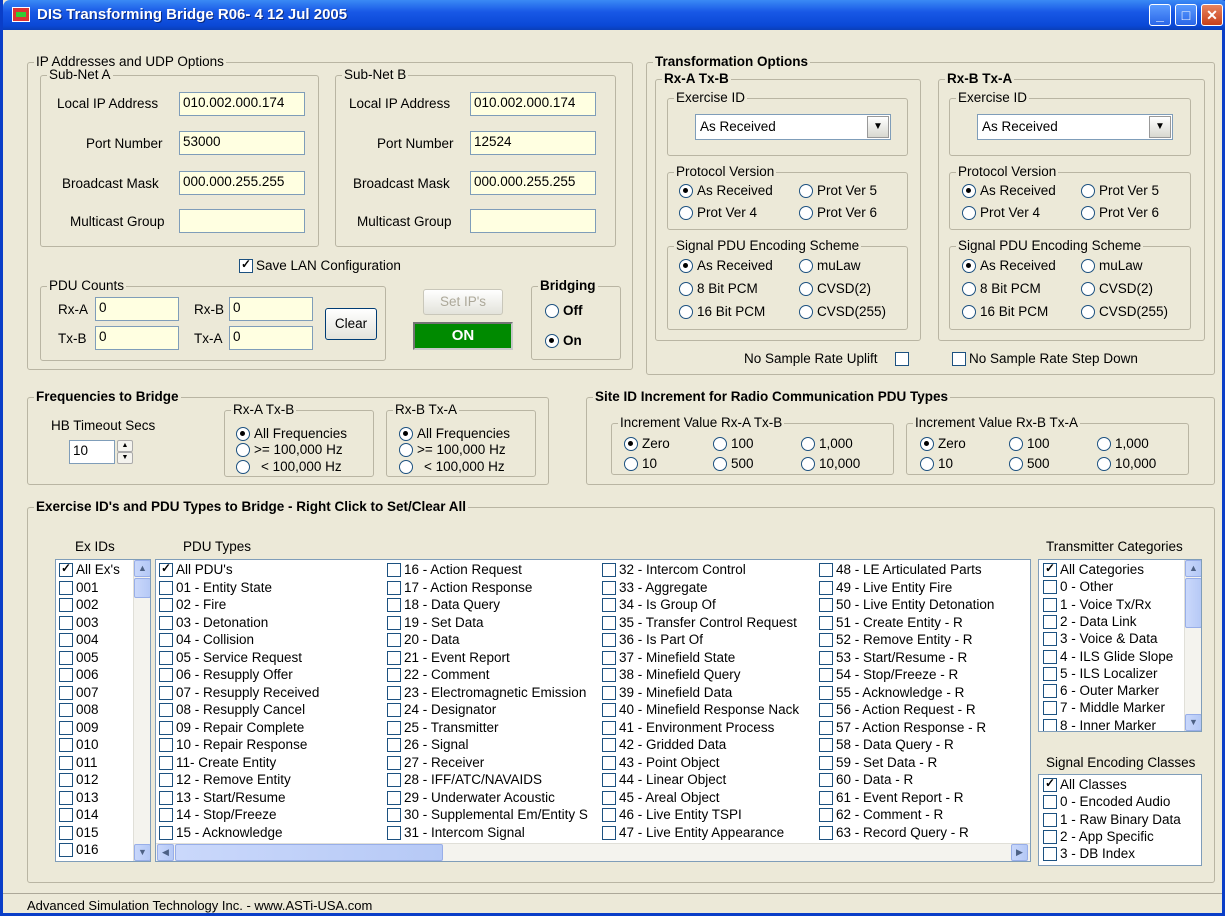 The image size is (1225, 916). What do you see at coordinates (1186, 15) in the screenshot?
I see `maximize-button: □` at bounding box center [1186, 15].